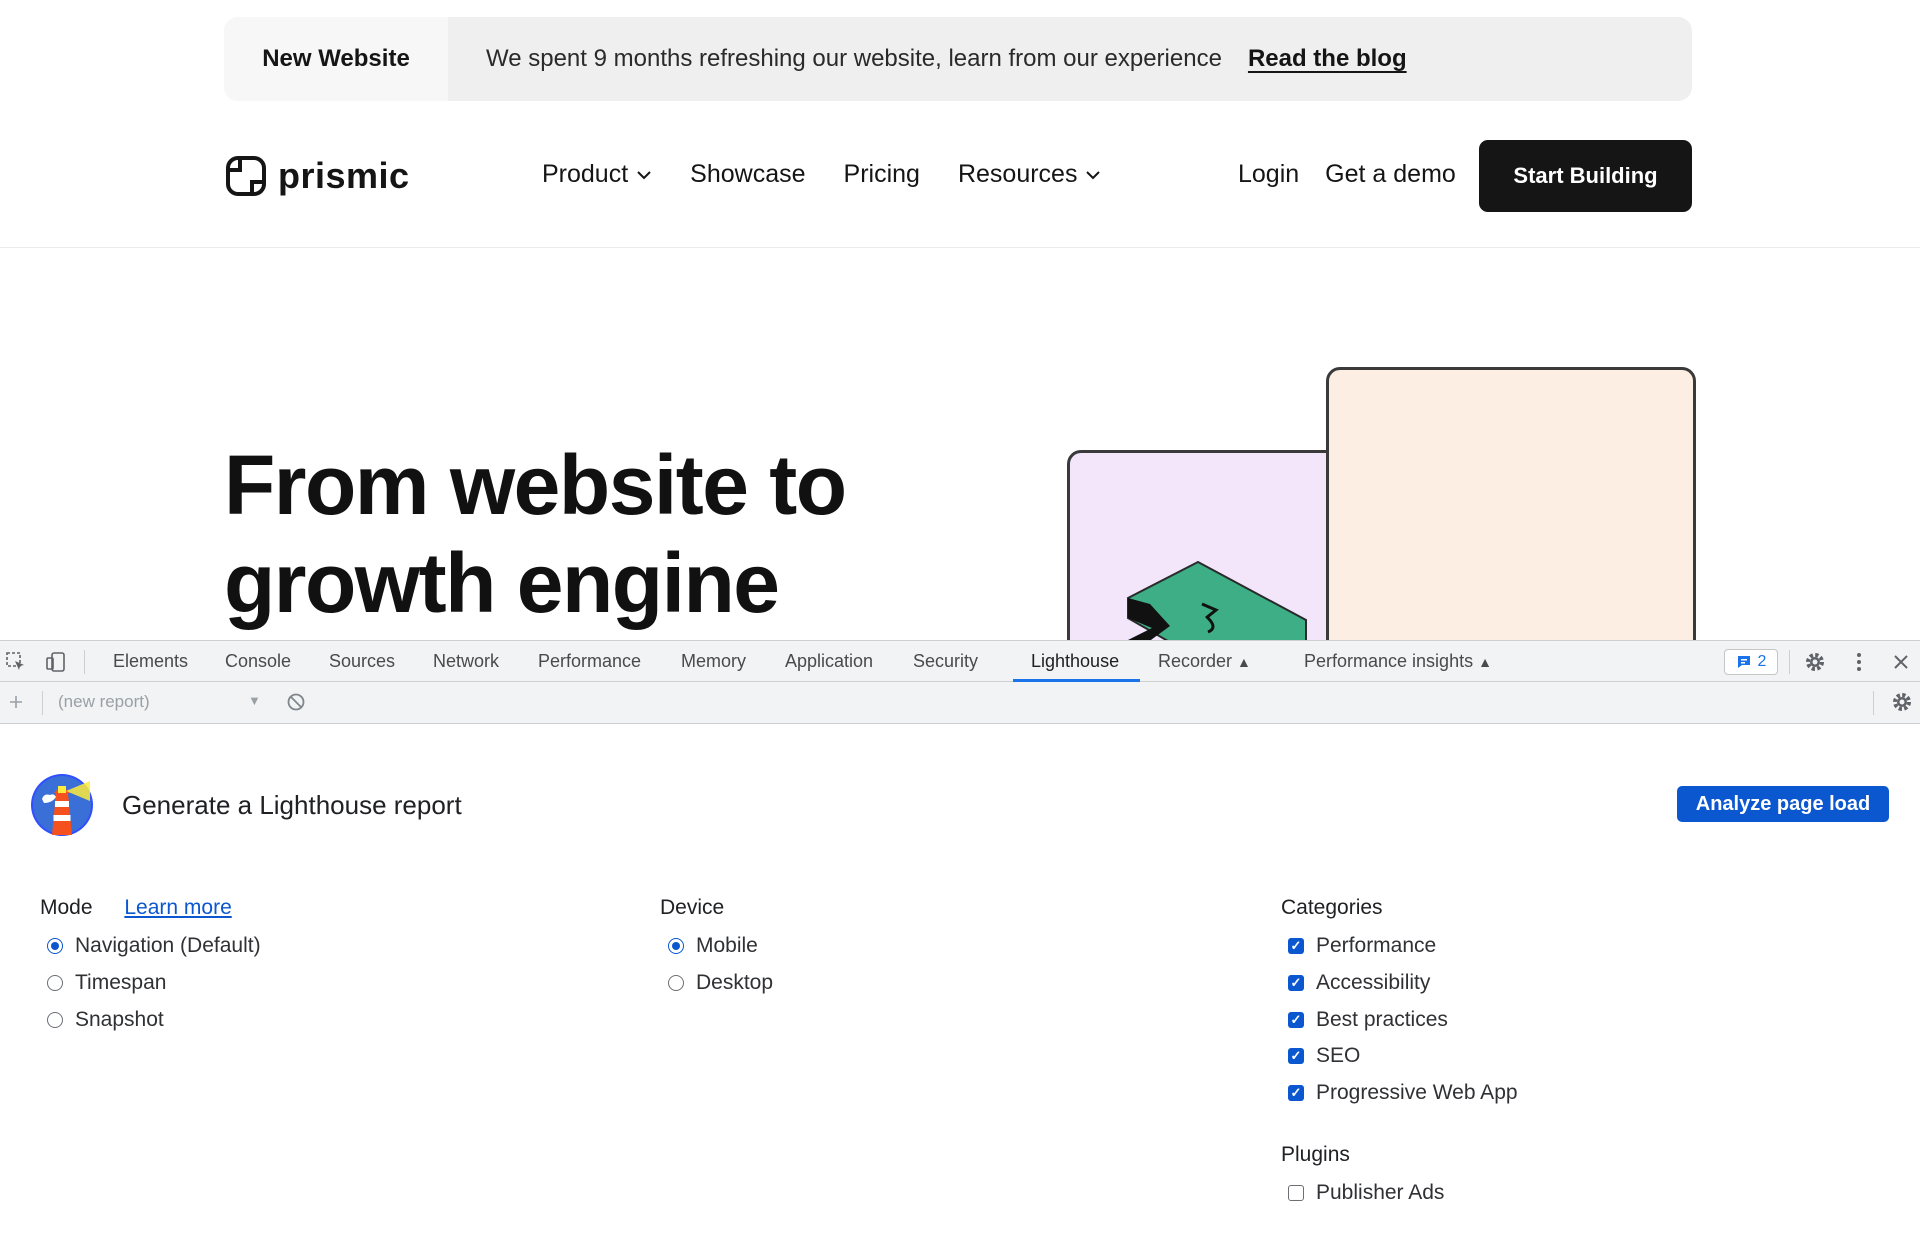 The height and width of the screenshot is (1238, 1920). Describe the element at coordinates (292, 804) in the screenshot. I see `lighthouse-title: Generate a Lighthouse report` at that location.